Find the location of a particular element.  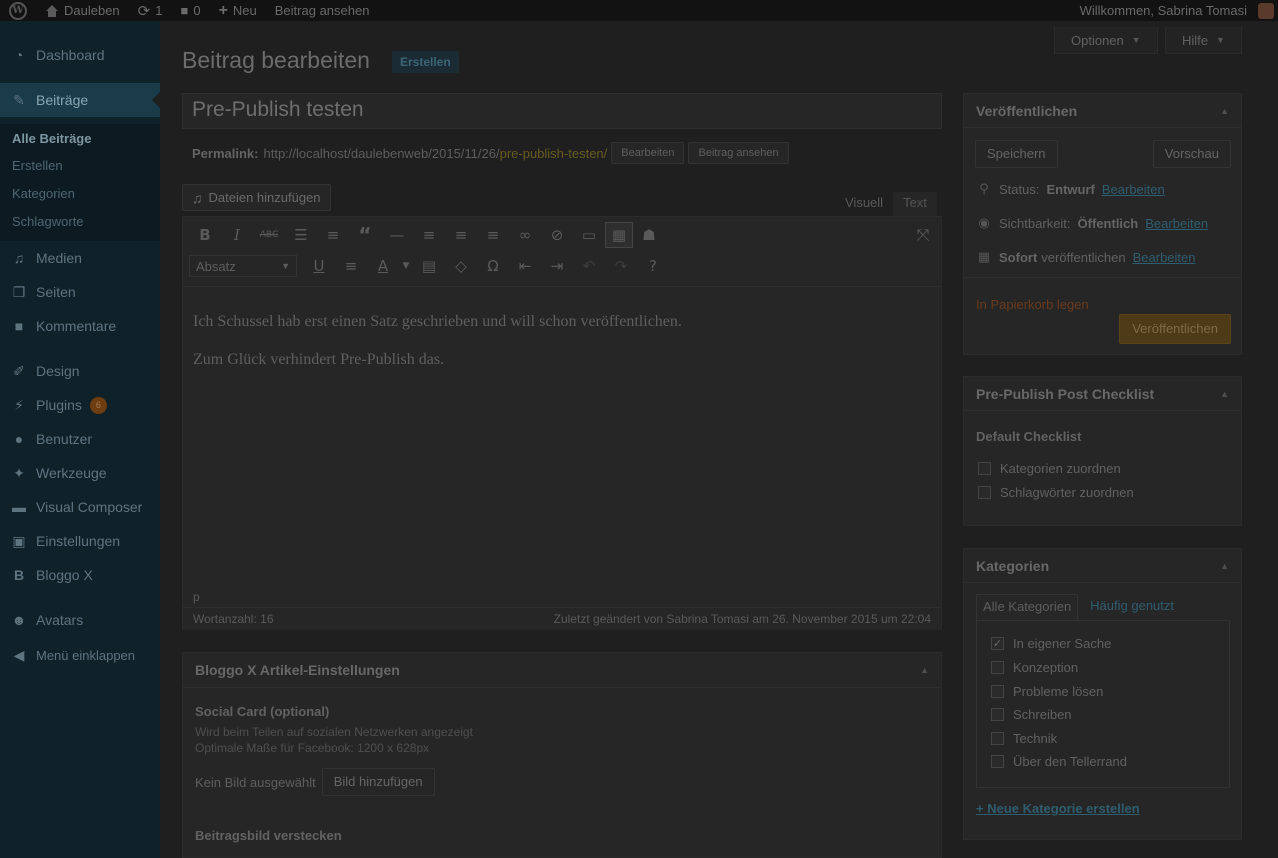

menu-comments: ■ Kommentare is located at coordinates (80, 326).